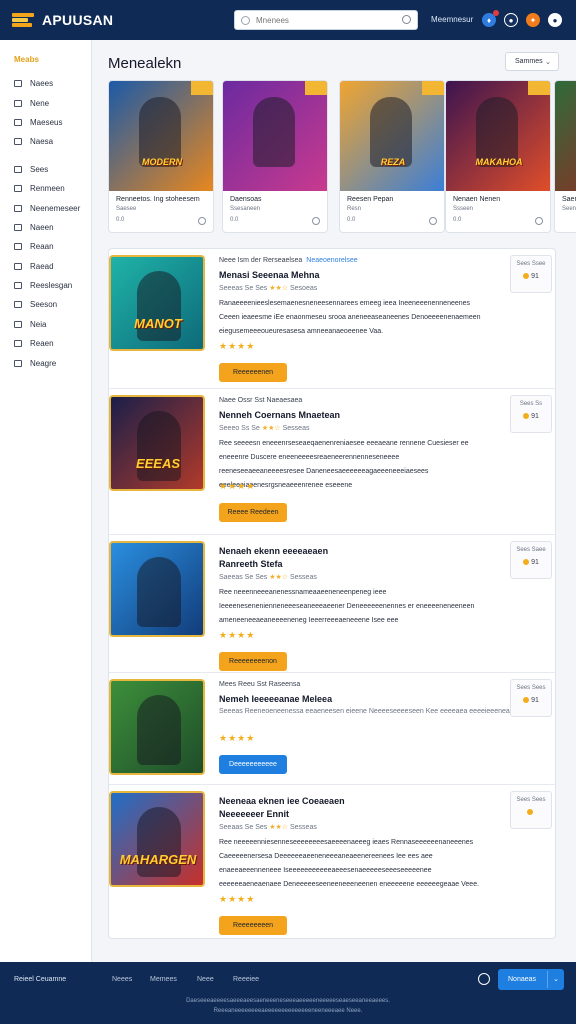 This screenshot has width=576, height=1024. What do you see at coordinates (556, 979) in the screenshot?
I see `chevron-down-icon: ⌄` at bounding box center [556, 979].